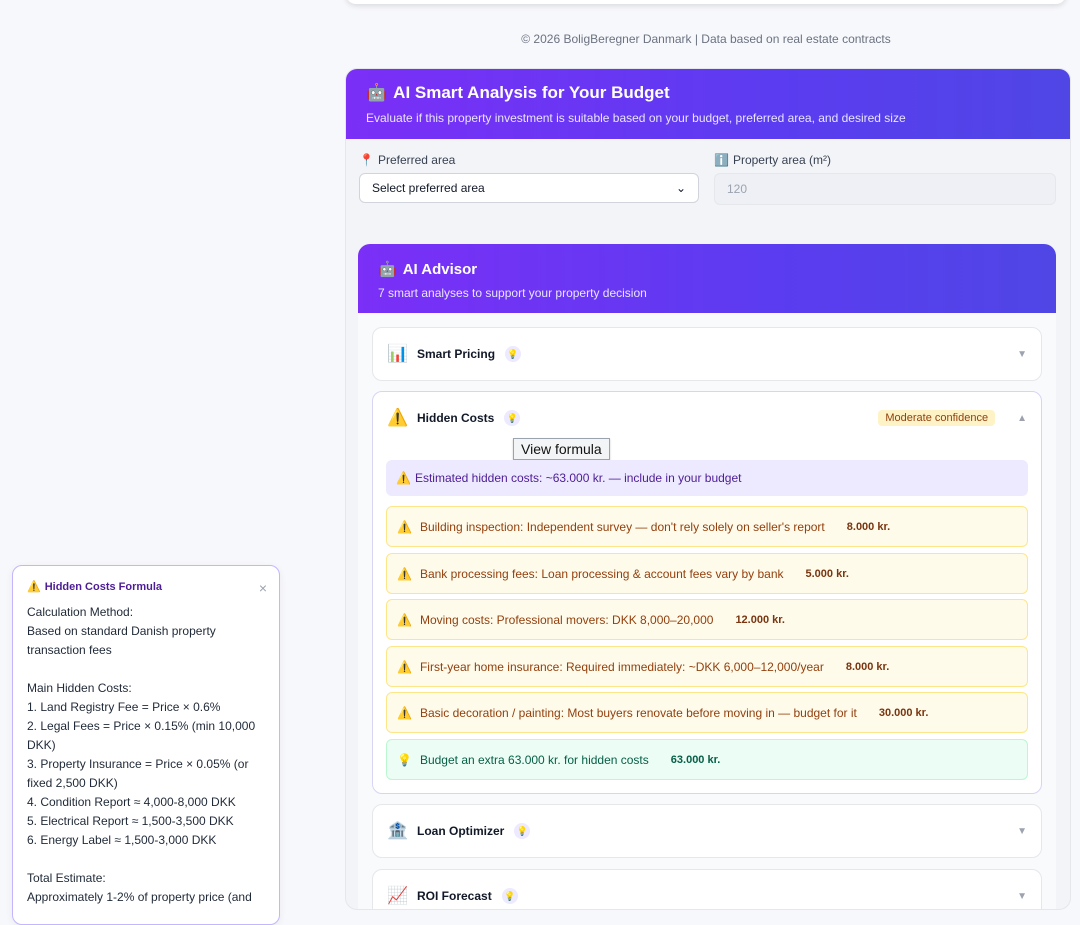  Describe the element at coordinates (398, 353) in the screenshot. I see `bar-chart-icon: 📊` at that location.